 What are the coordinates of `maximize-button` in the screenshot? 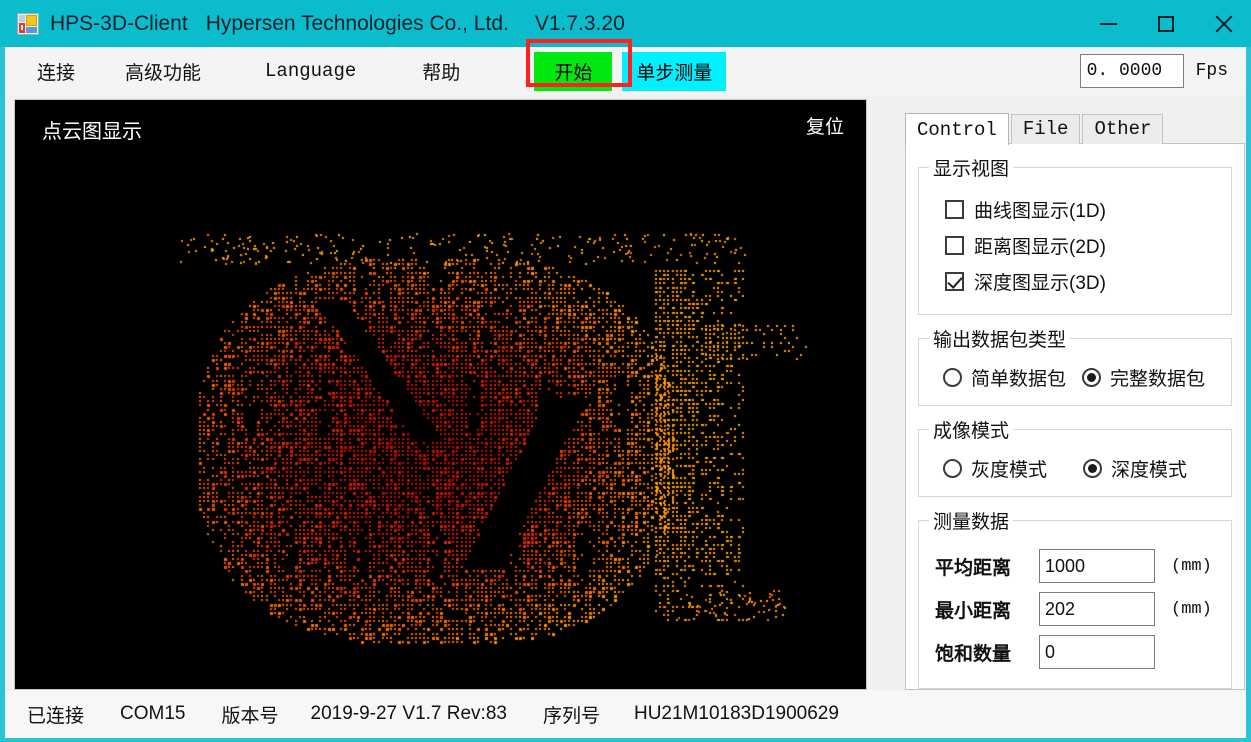 It's located at (1165, 23).